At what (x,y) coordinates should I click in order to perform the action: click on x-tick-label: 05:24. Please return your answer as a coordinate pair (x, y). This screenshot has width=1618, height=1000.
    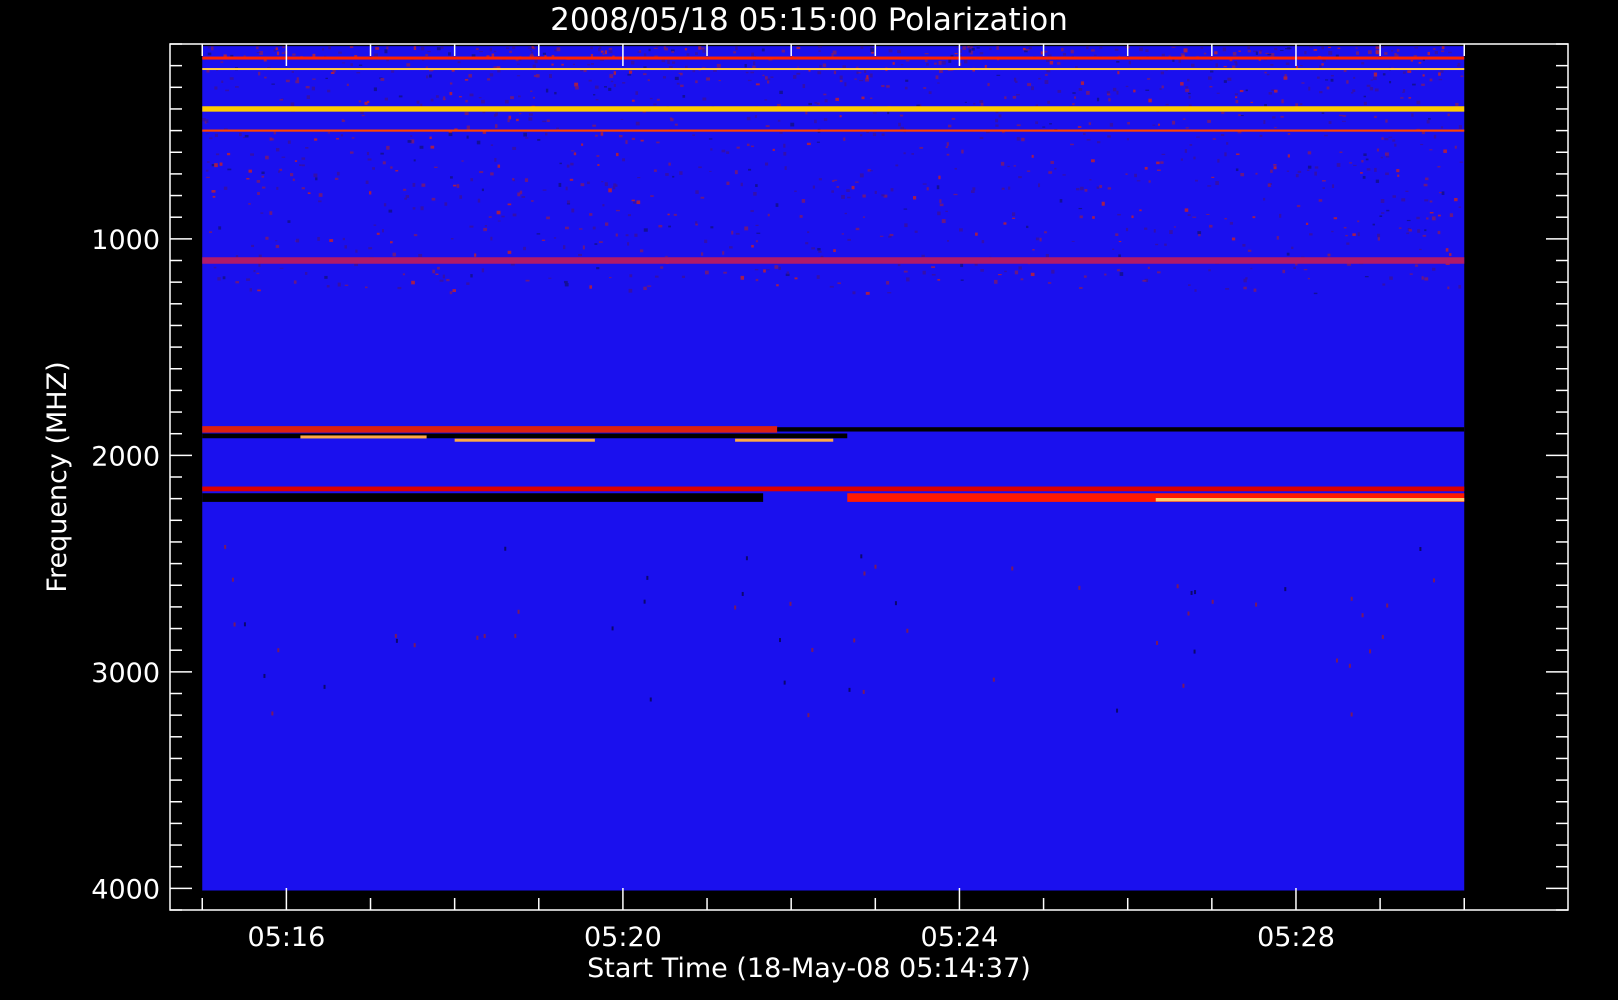
    Looking at the image, I should click on (960, 937).